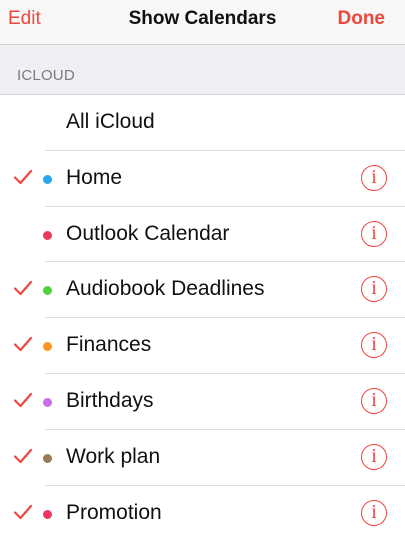 This screenshot has height=541, width=405. Describe the element at coordinates (202, 402) in the screenshot. I see `calendar-row-birthdays: Birthdays i` at that location.